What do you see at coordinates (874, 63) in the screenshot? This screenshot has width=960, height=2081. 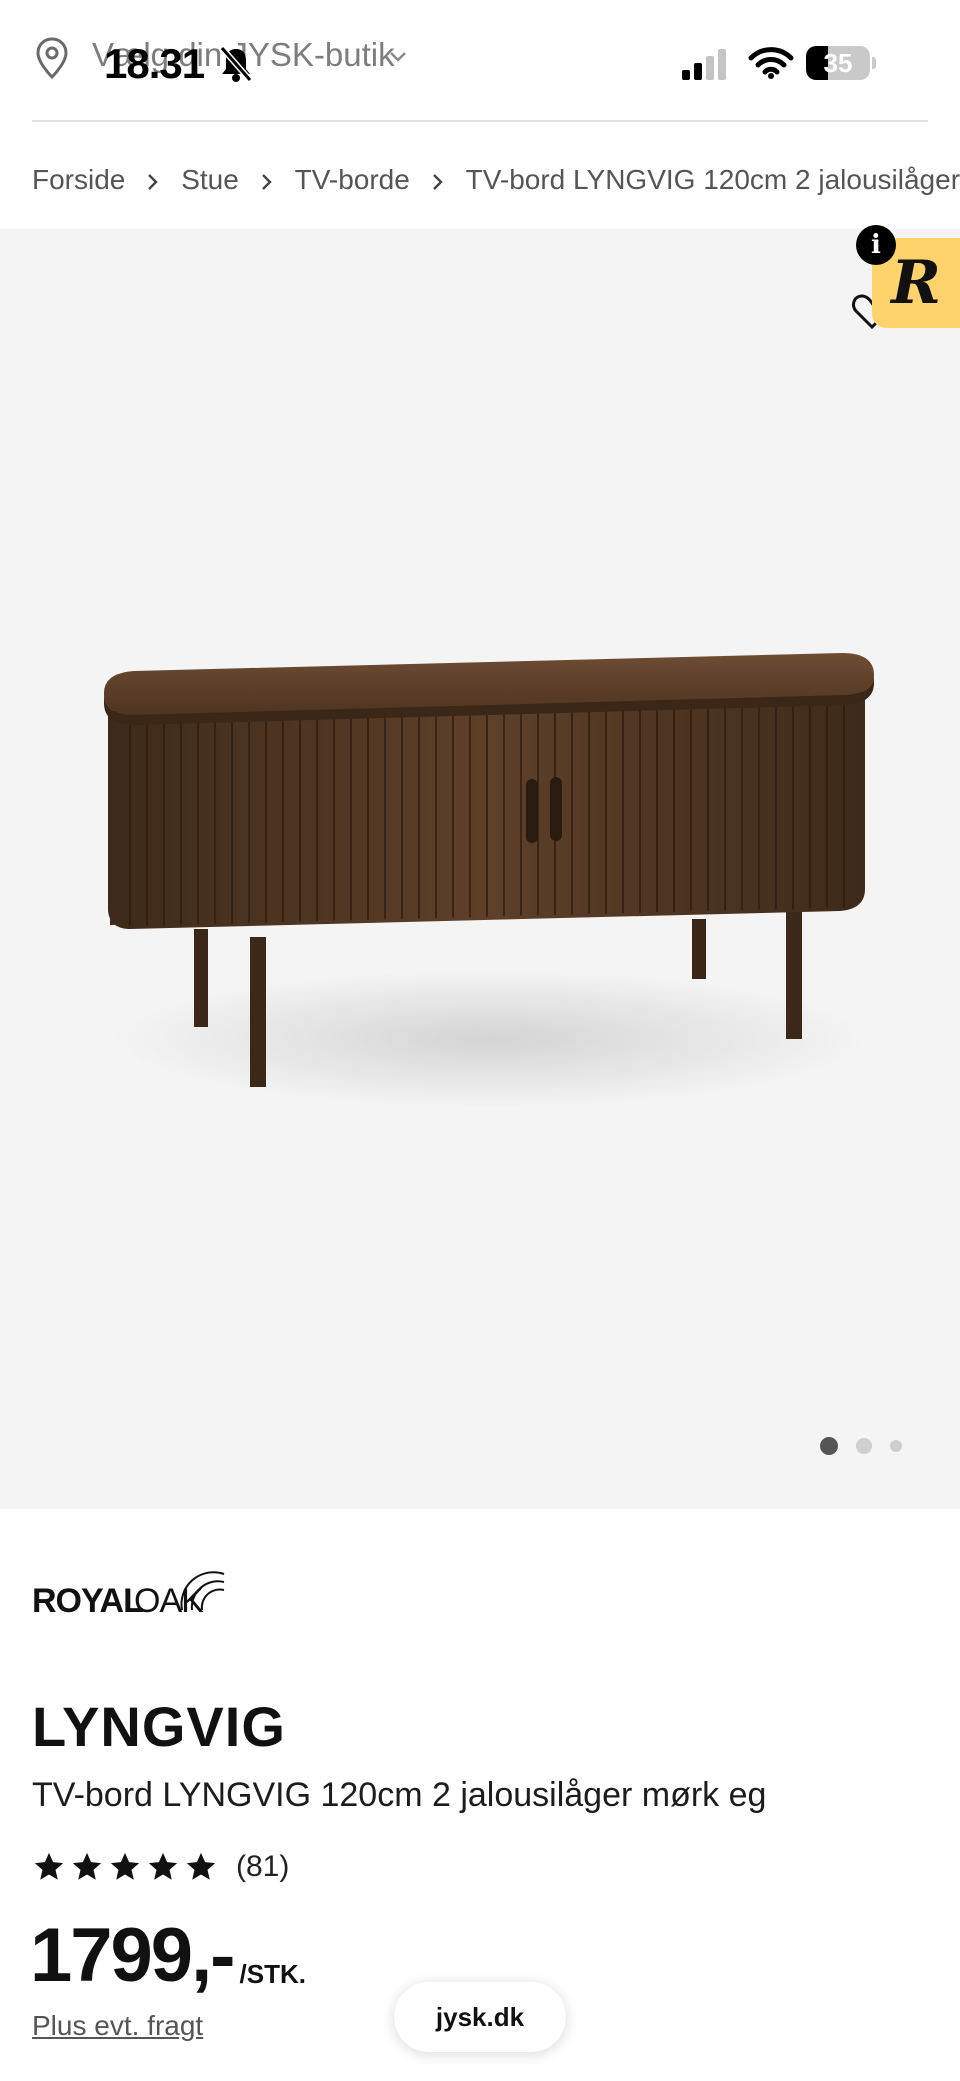 I see `battery-tip` at bounding box center [874, 63].